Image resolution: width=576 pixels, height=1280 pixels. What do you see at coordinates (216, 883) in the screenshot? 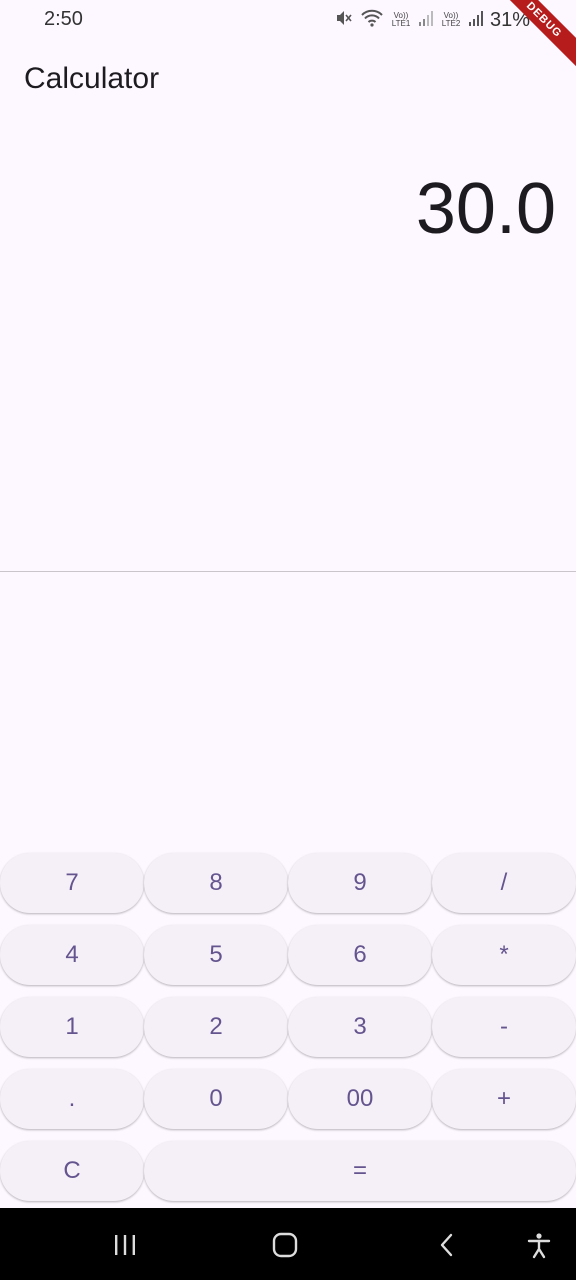
I see `key-8: 8` at bounding box center [216, 883].